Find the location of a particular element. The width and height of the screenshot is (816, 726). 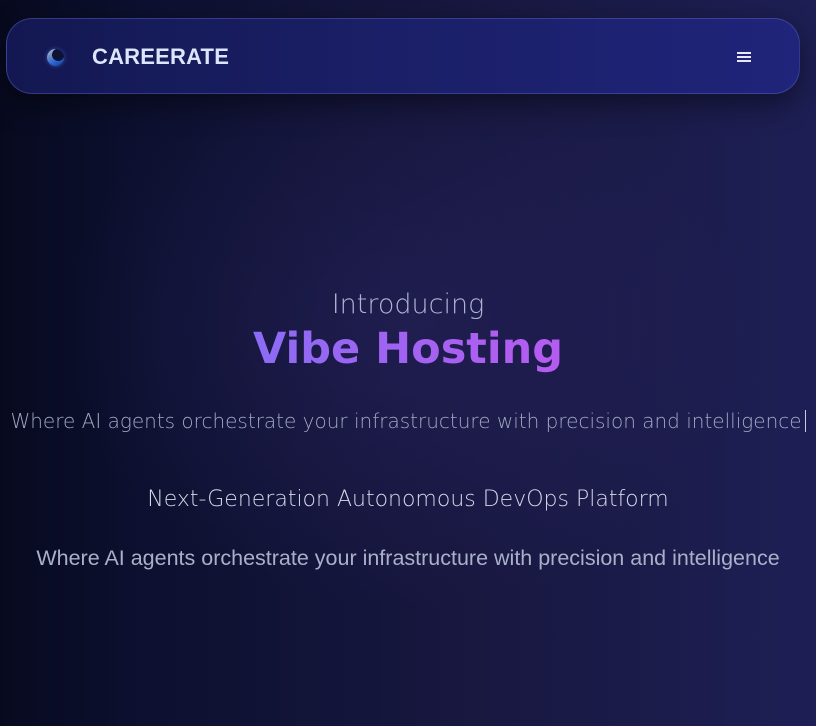

brand-name: CAREERATE is located at coordinates (161, 56).